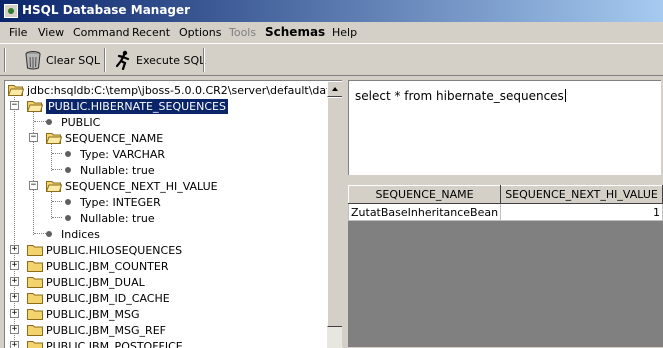 Image resolution: width=663 pixels, height=348 pixels. Describe the element at coordinates (170, 60) in the screenshot. I see `execute-sql-label: Execute SQL` at that location.